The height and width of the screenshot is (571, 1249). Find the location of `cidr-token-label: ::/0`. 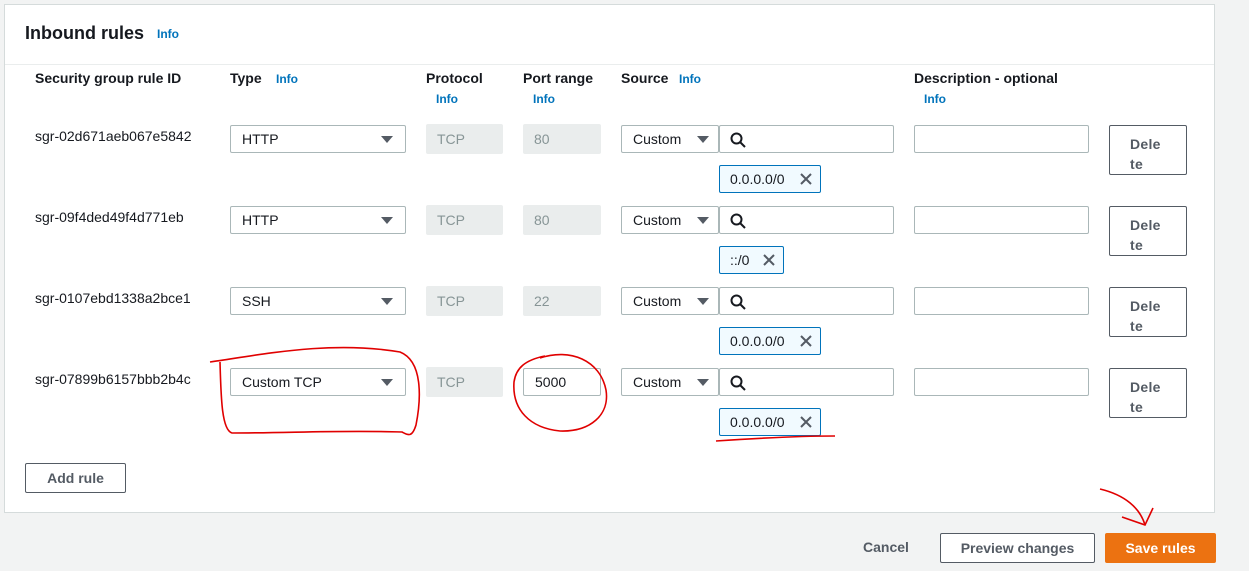

cidr-token-label: ::/0 is located at coordinates (740, 260).